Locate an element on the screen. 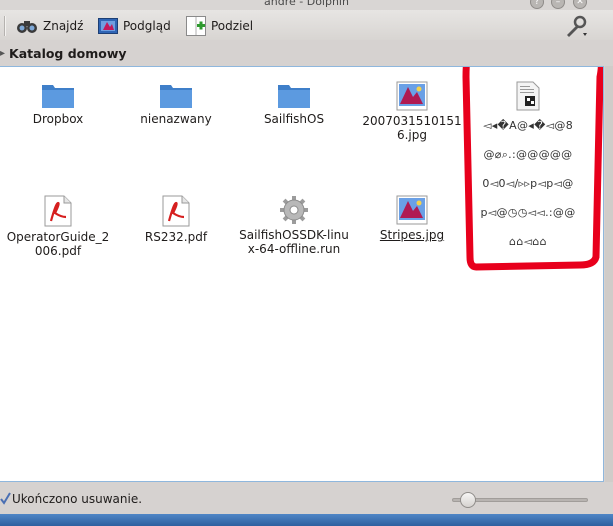 This screenshot has width=613, height=526. file-name: SailfishOS is located at coordinates (294, 119).